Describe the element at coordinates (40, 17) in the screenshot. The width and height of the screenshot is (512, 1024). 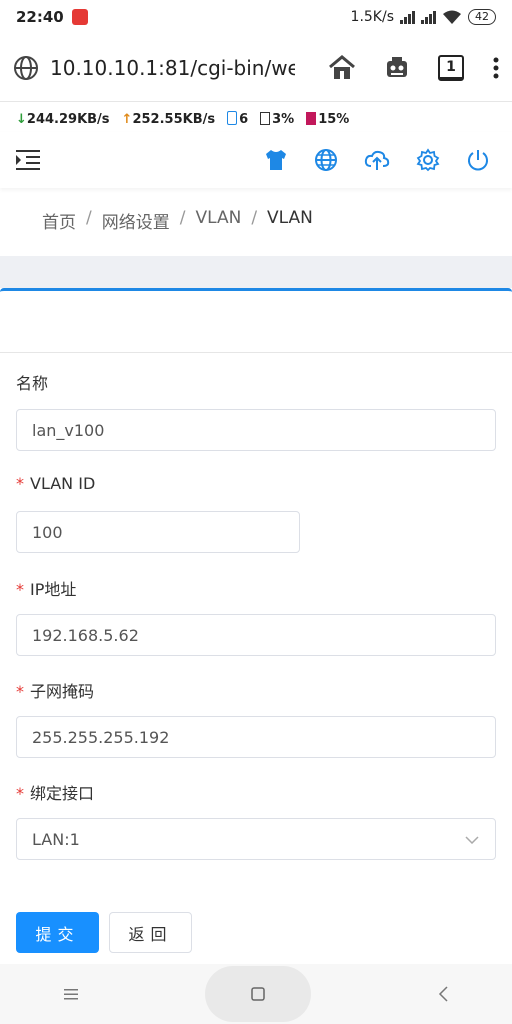
I see `status-time: 22:40` at that location.